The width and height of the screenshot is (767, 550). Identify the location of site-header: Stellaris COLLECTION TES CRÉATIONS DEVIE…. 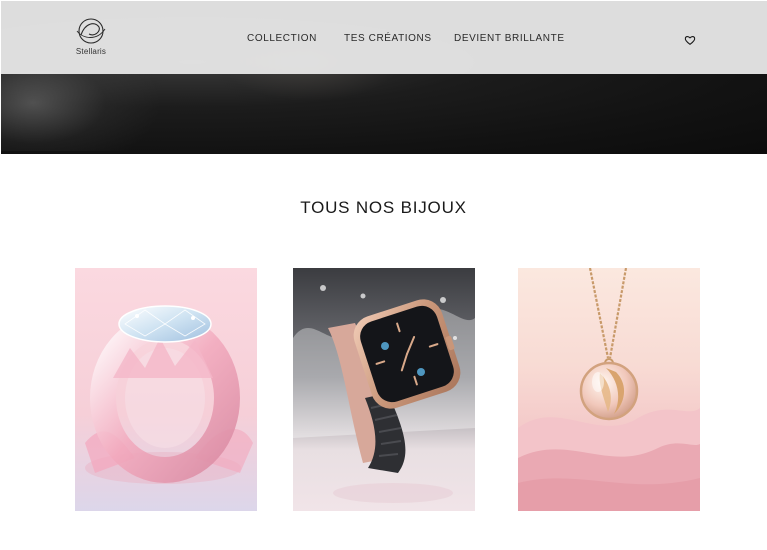
(384, 37).